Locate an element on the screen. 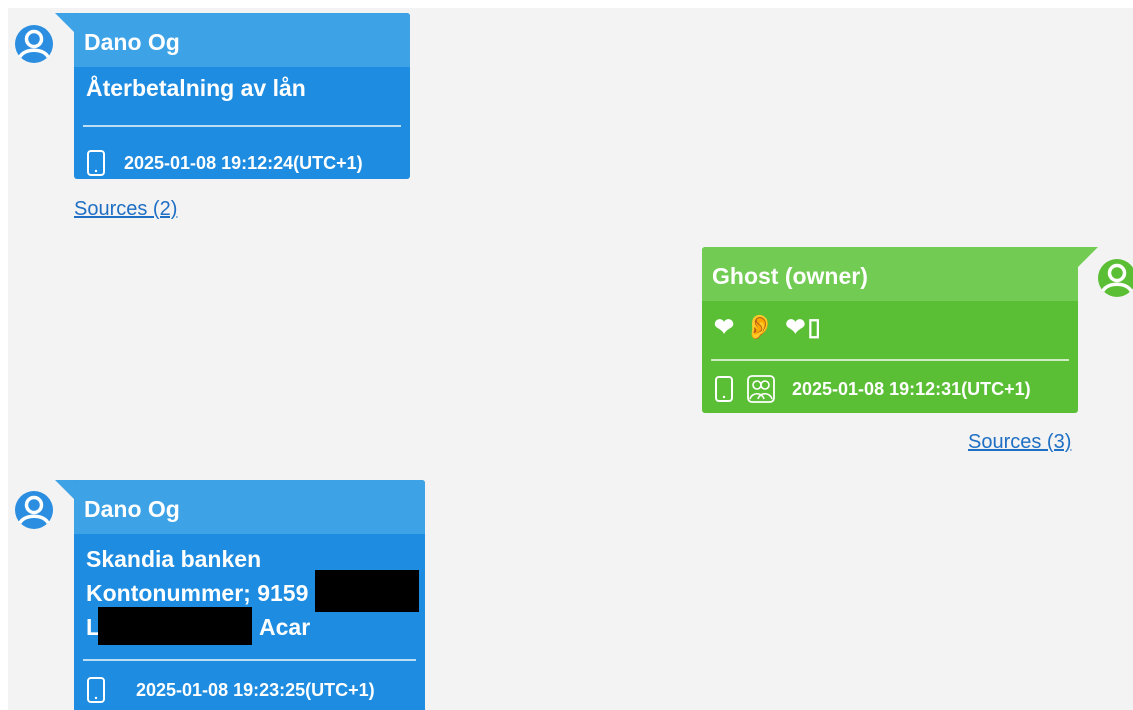 Image resolution: width=1133 pixels, height=710 pixels. sources-link: Sources (3) is located at coordinates (1019, 442).